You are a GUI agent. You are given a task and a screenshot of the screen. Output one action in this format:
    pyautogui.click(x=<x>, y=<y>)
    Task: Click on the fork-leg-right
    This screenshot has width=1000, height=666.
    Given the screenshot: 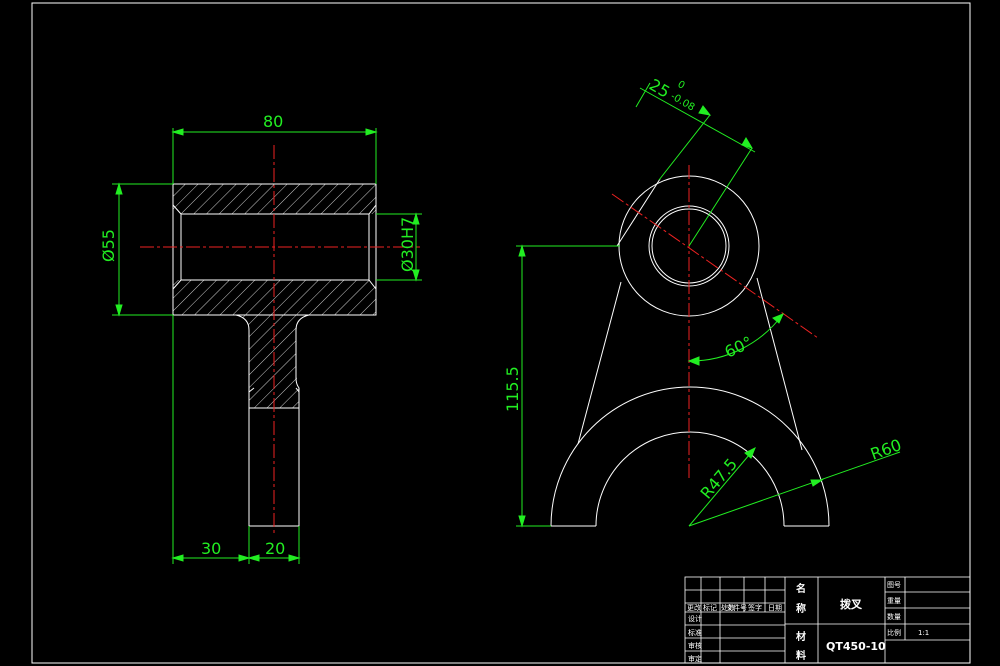 What is the action you would take?
    pyautogui.click(x=779, y=364)
    